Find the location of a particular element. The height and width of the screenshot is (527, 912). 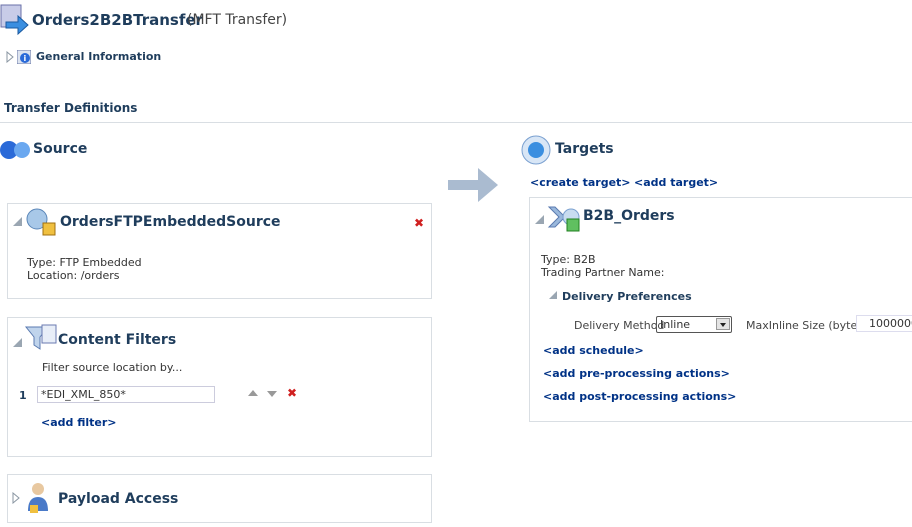

max-inline-size-label: MaxInline Size (bytes) is located at coordinates (807, 325).